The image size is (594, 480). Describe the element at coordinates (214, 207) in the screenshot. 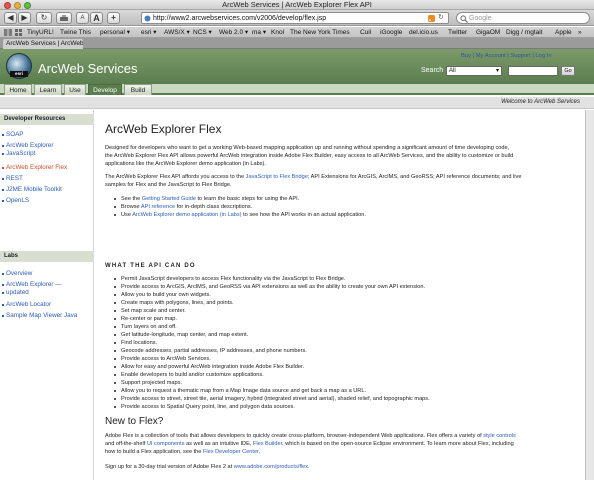

I see `text: for in-depth class descriptions.` at that location.